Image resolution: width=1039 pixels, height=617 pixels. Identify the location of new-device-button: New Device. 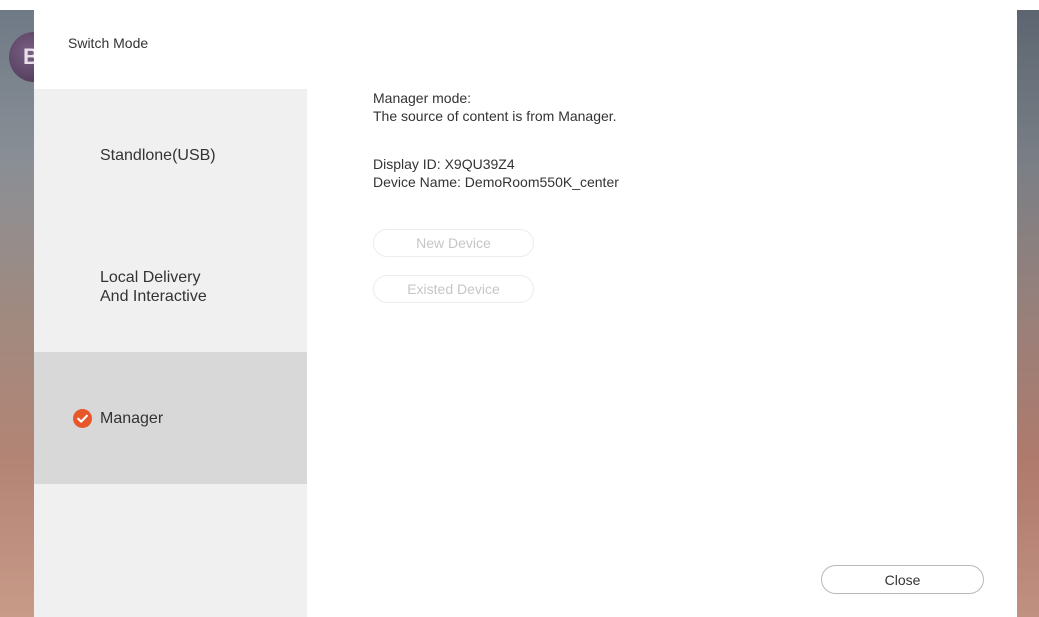
(453, 243).